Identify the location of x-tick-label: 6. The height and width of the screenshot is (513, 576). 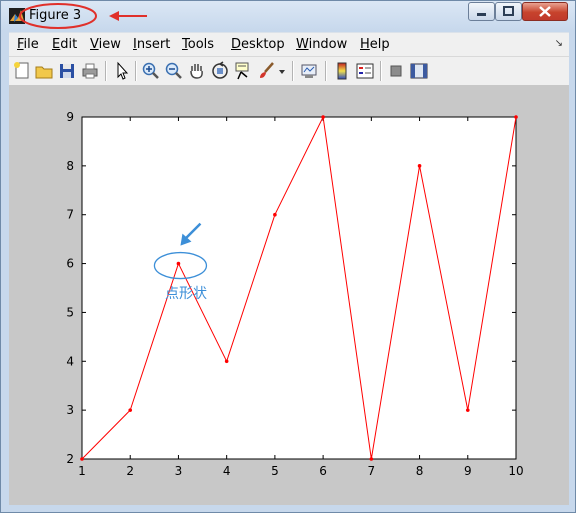
(323, 471).